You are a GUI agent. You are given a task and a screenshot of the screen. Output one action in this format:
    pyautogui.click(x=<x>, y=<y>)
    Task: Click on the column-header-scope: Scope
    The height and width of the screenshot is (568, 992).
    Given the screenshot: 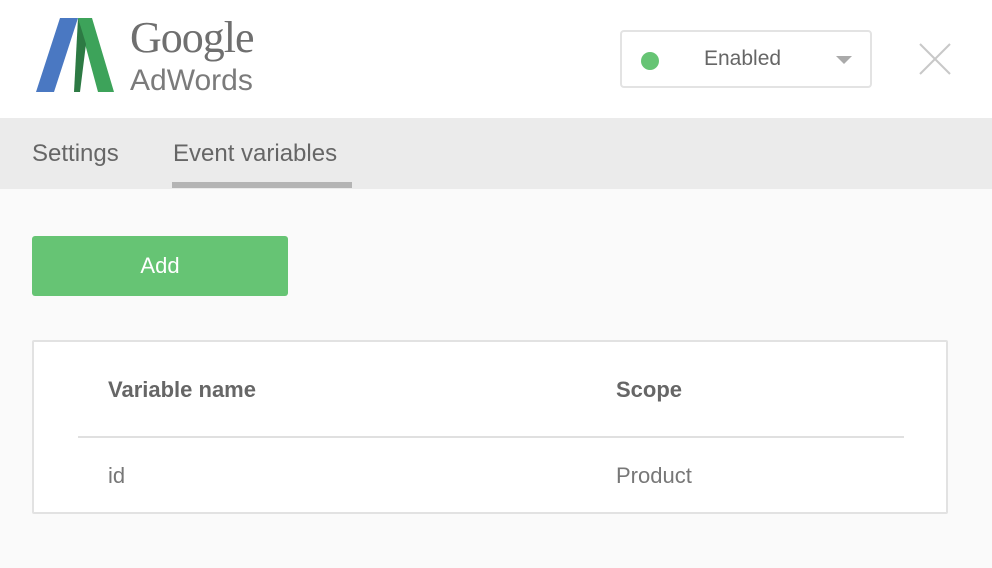 What is the action you would take?
    pyautogui.click(x=649, y=389)
    